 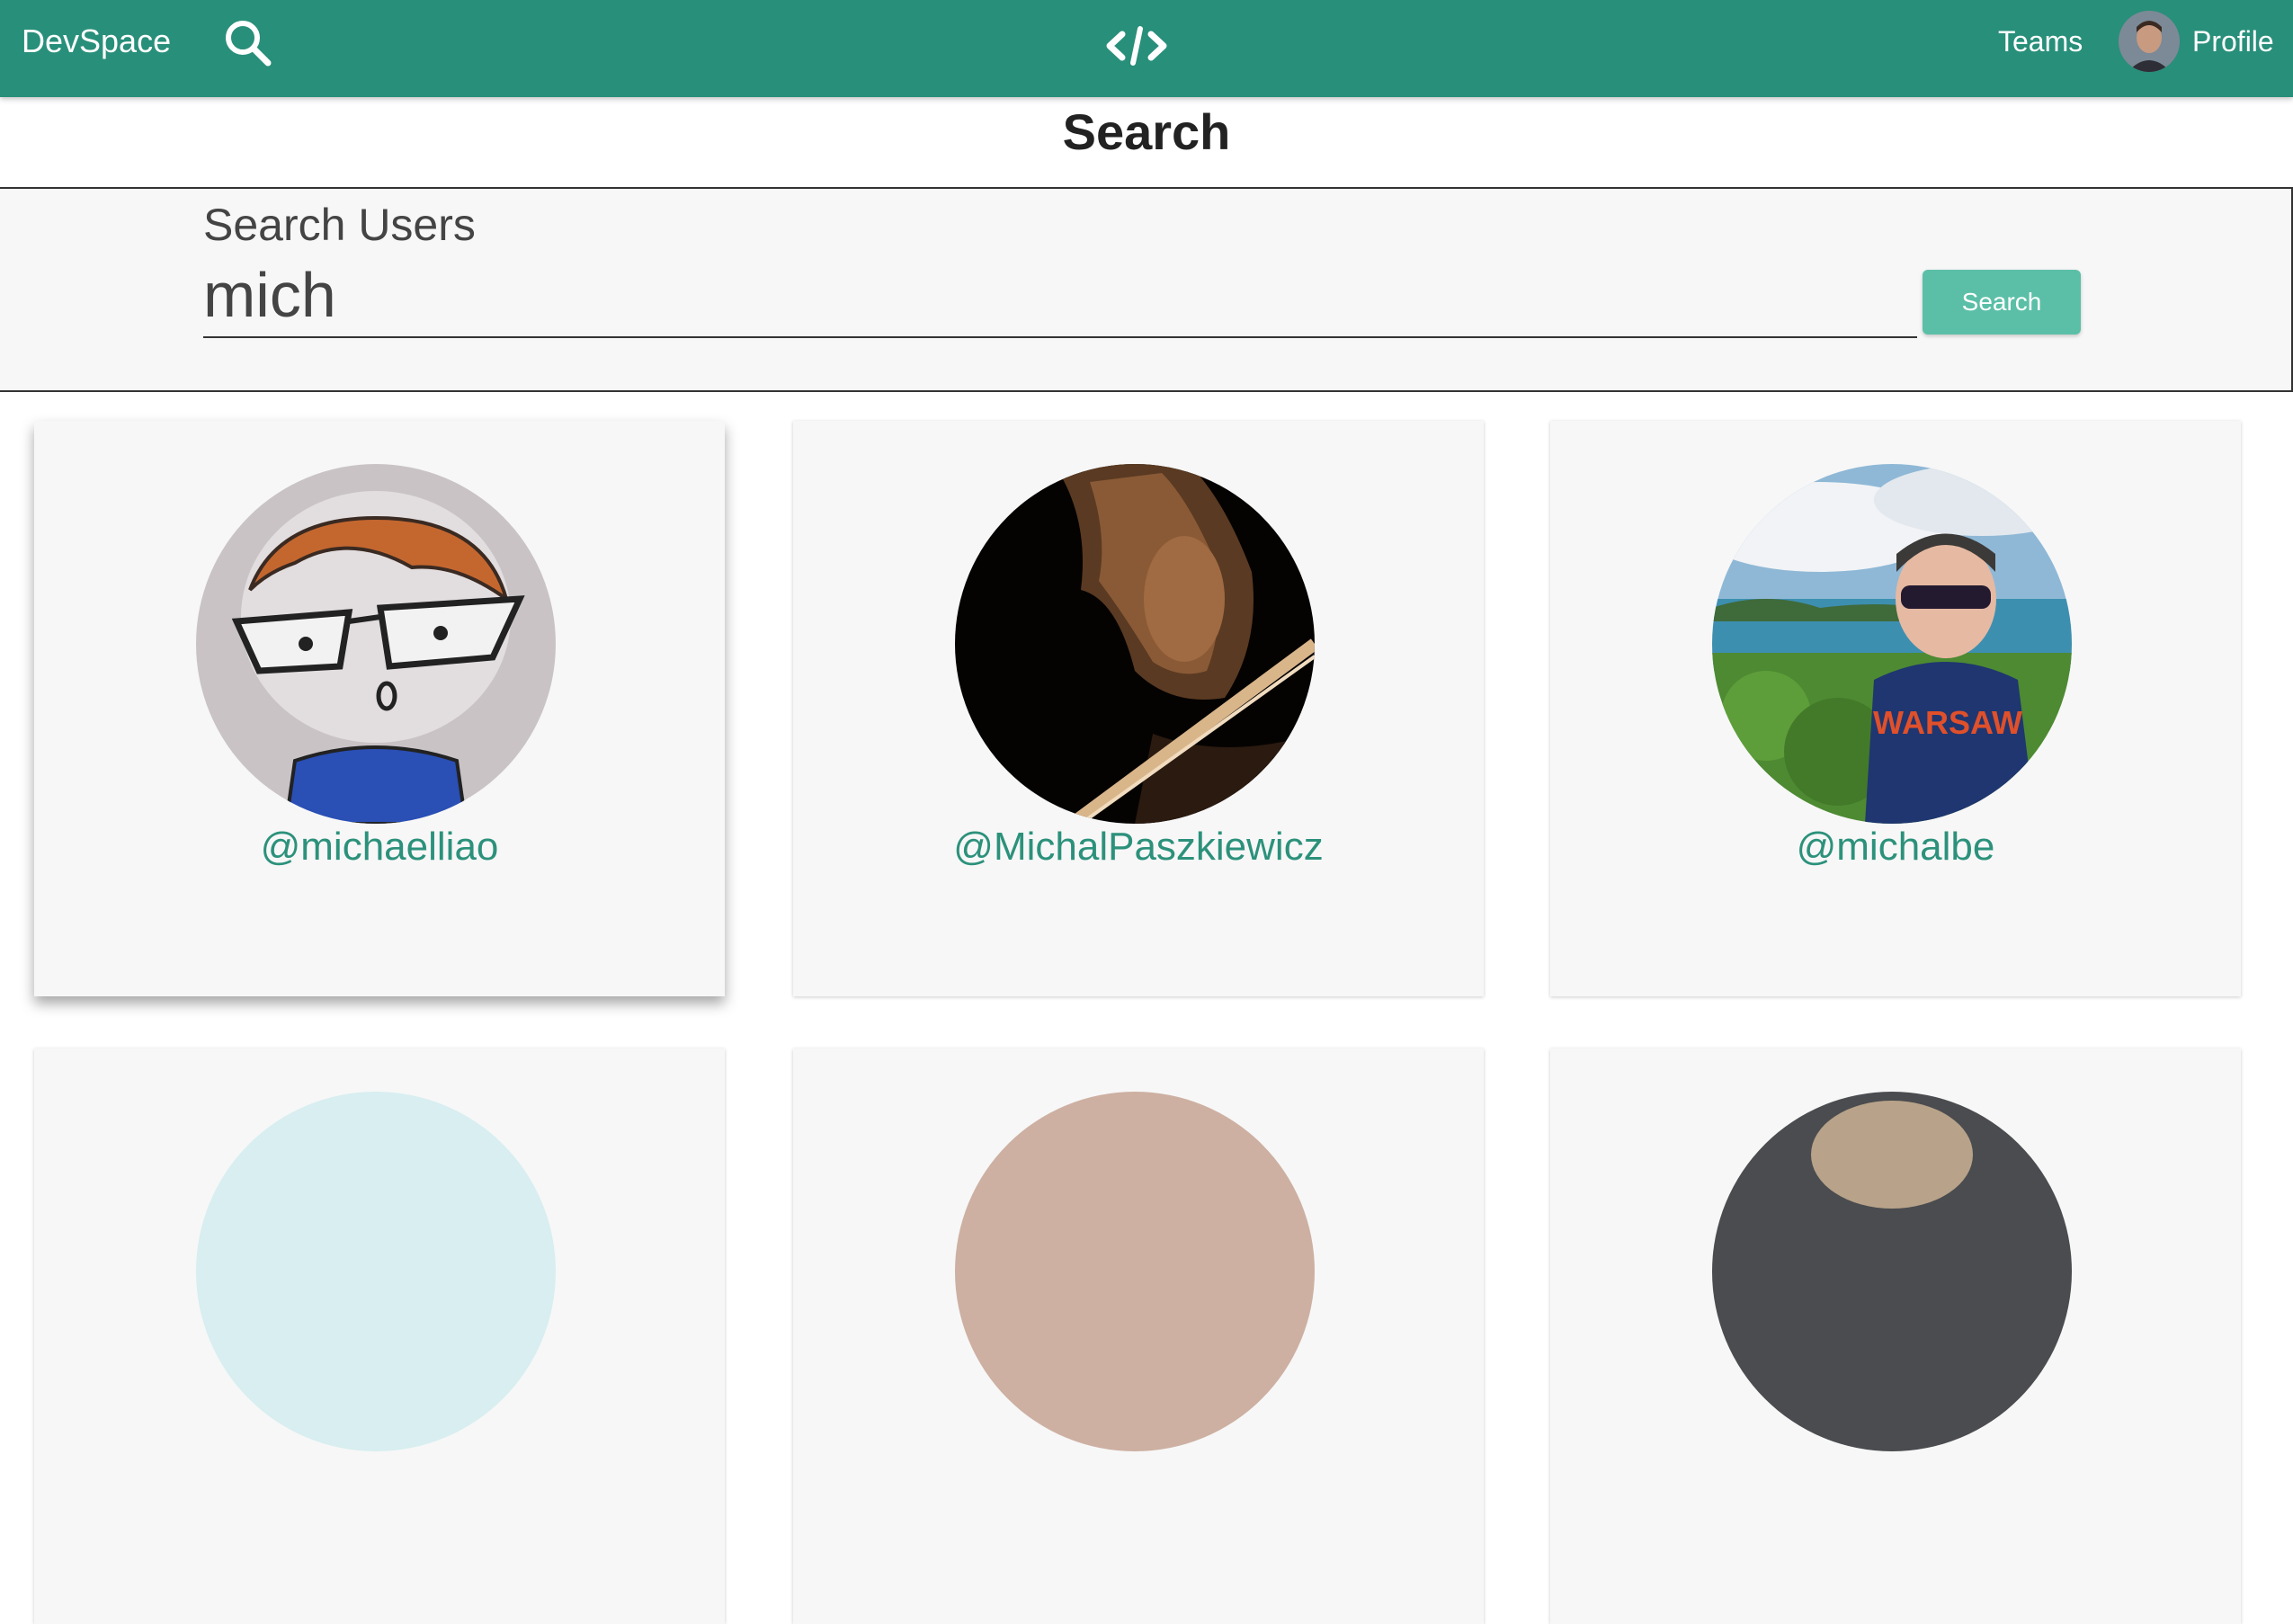 I want to click on top-navbar: DevSpace Teams Profile, so click(x=1146, y=48).